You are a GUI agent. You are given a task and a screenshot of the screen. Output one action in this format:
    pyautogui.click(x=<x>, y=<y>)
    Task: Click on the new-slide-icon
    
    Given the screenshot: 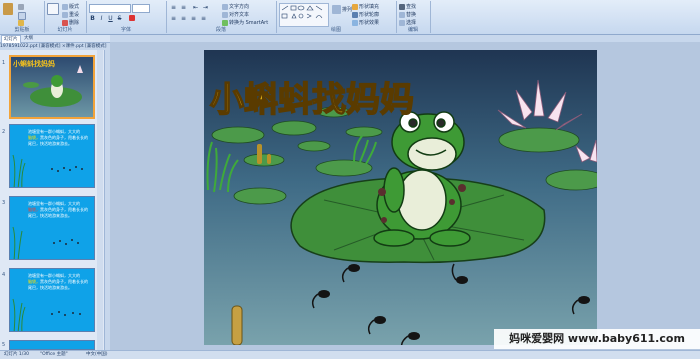 What is the action you would take?
    pyautogui.click(x=53, y=9)
    